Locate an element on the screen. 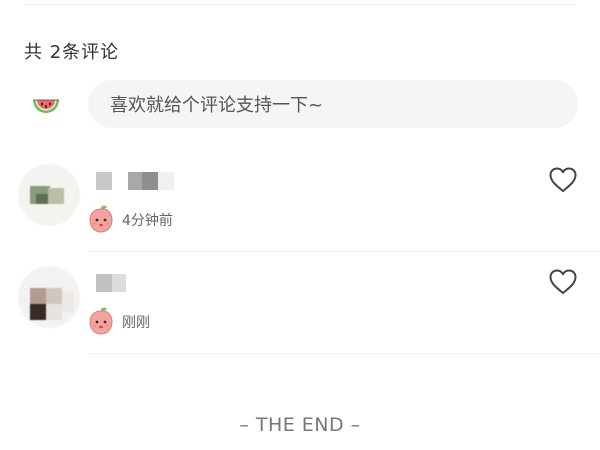 The height and width of the screenshot is (450, 600). watermelon-icon is located at coordinates (46, 106).